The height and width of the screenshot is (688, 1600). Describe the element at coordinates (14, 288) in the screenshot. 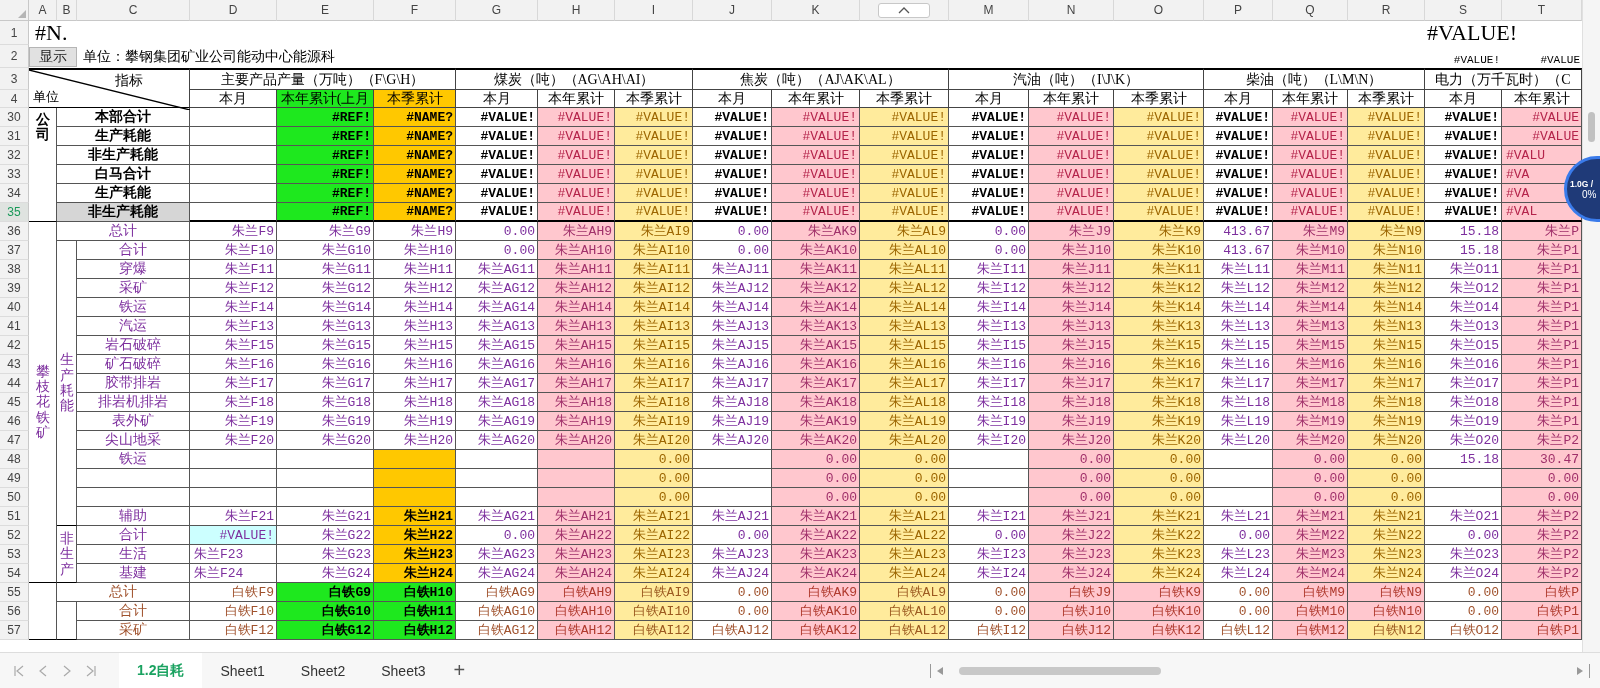

I see `row-header: 39` at that location.